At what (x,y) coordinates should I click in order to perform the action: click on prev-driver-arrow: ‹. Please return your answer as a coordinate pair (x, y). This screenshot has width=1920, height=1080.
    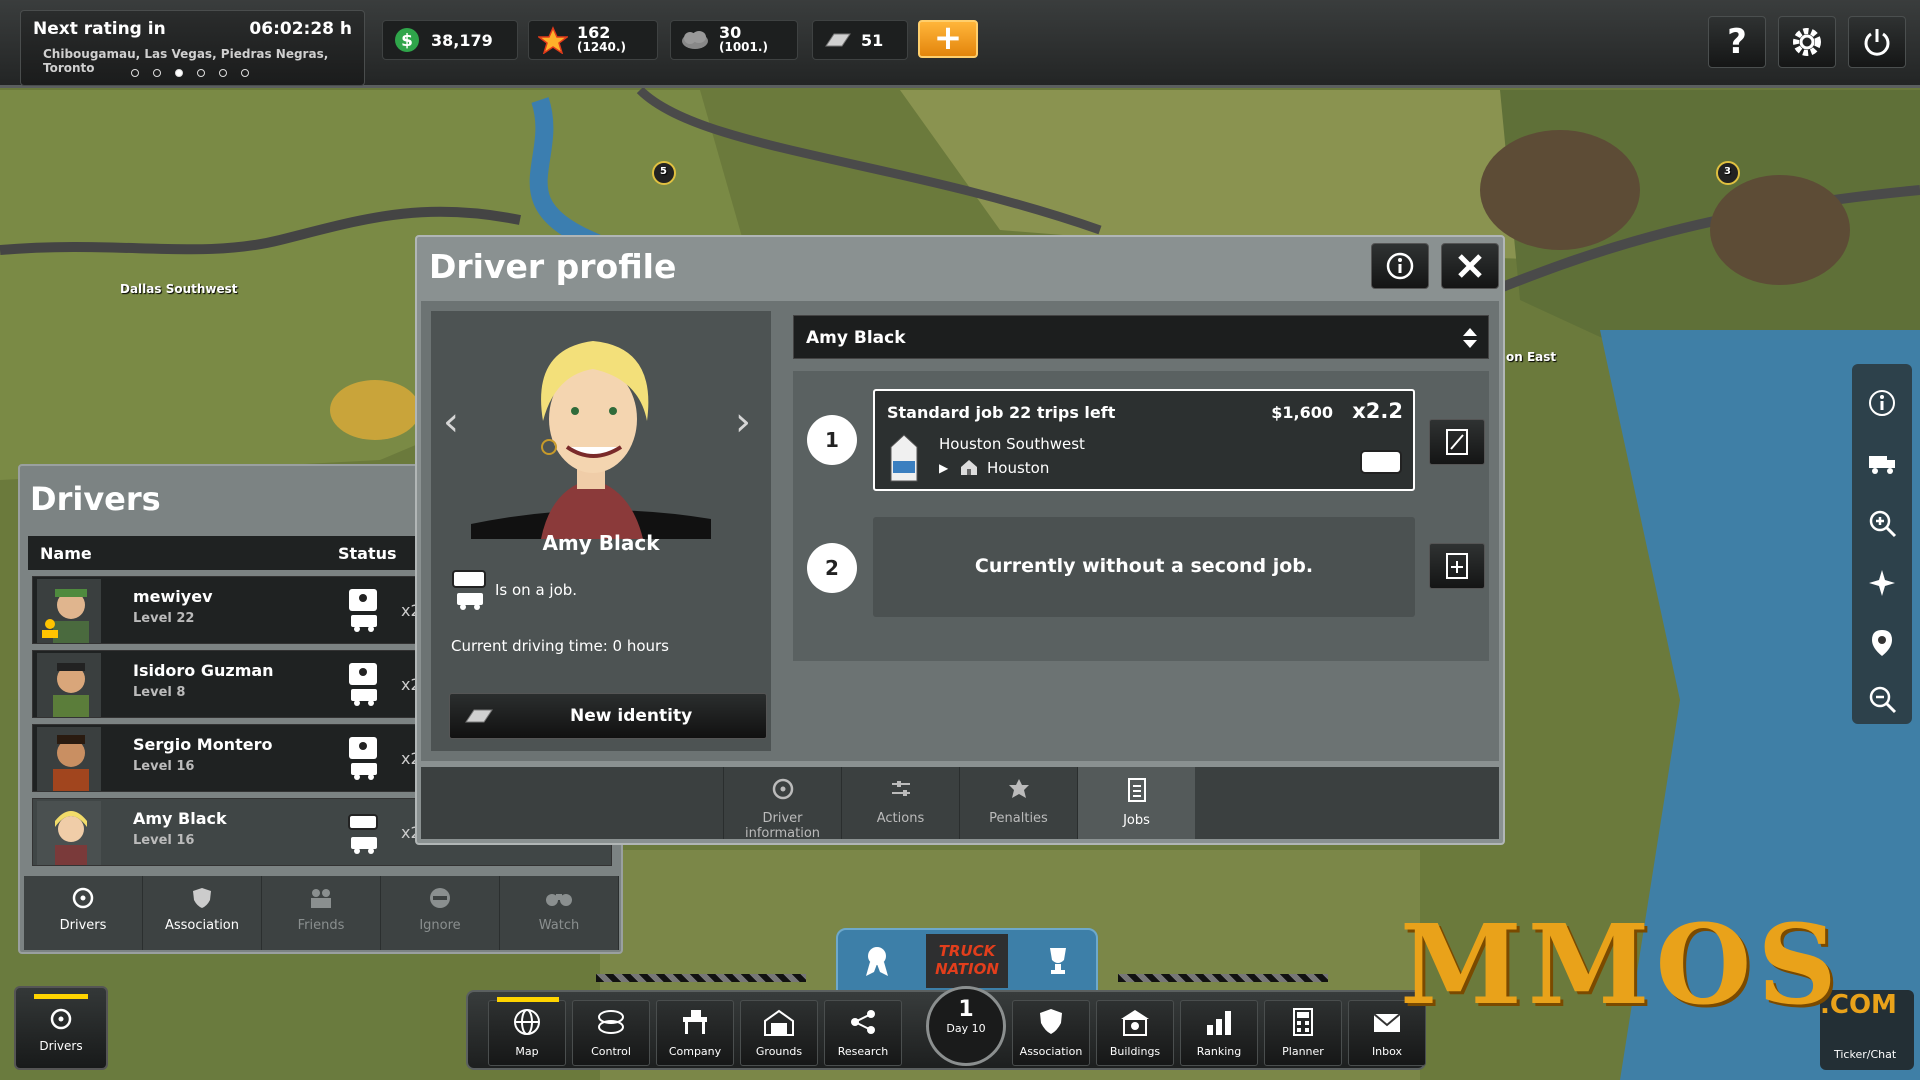
    Looking at the image, I should click on (451, 422).